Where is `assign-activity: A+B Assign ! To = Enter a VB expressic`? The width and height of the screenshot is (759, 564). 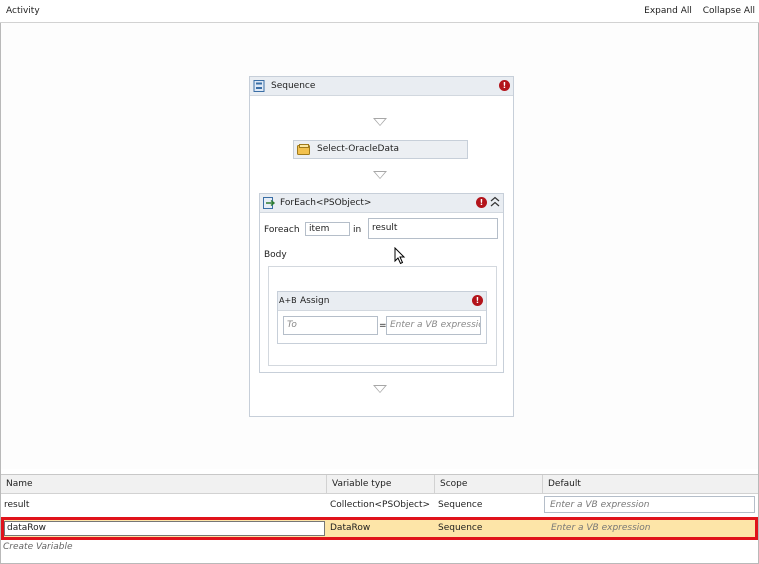
assign-activity: A+B Assign ! To = Enter a VB expressic is located at coordinates (382, 317).